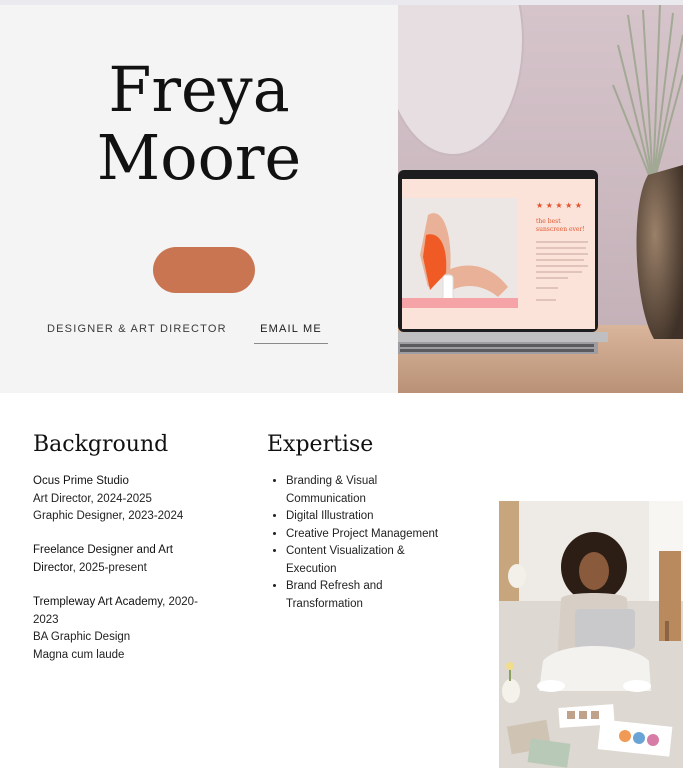 The width and height of the screenshot is (683, 768). What do you see at coordinates (81, 481) in the screenshot?
I see `background-org: Ocus Prime Studio` at bounding box center [81, 481].